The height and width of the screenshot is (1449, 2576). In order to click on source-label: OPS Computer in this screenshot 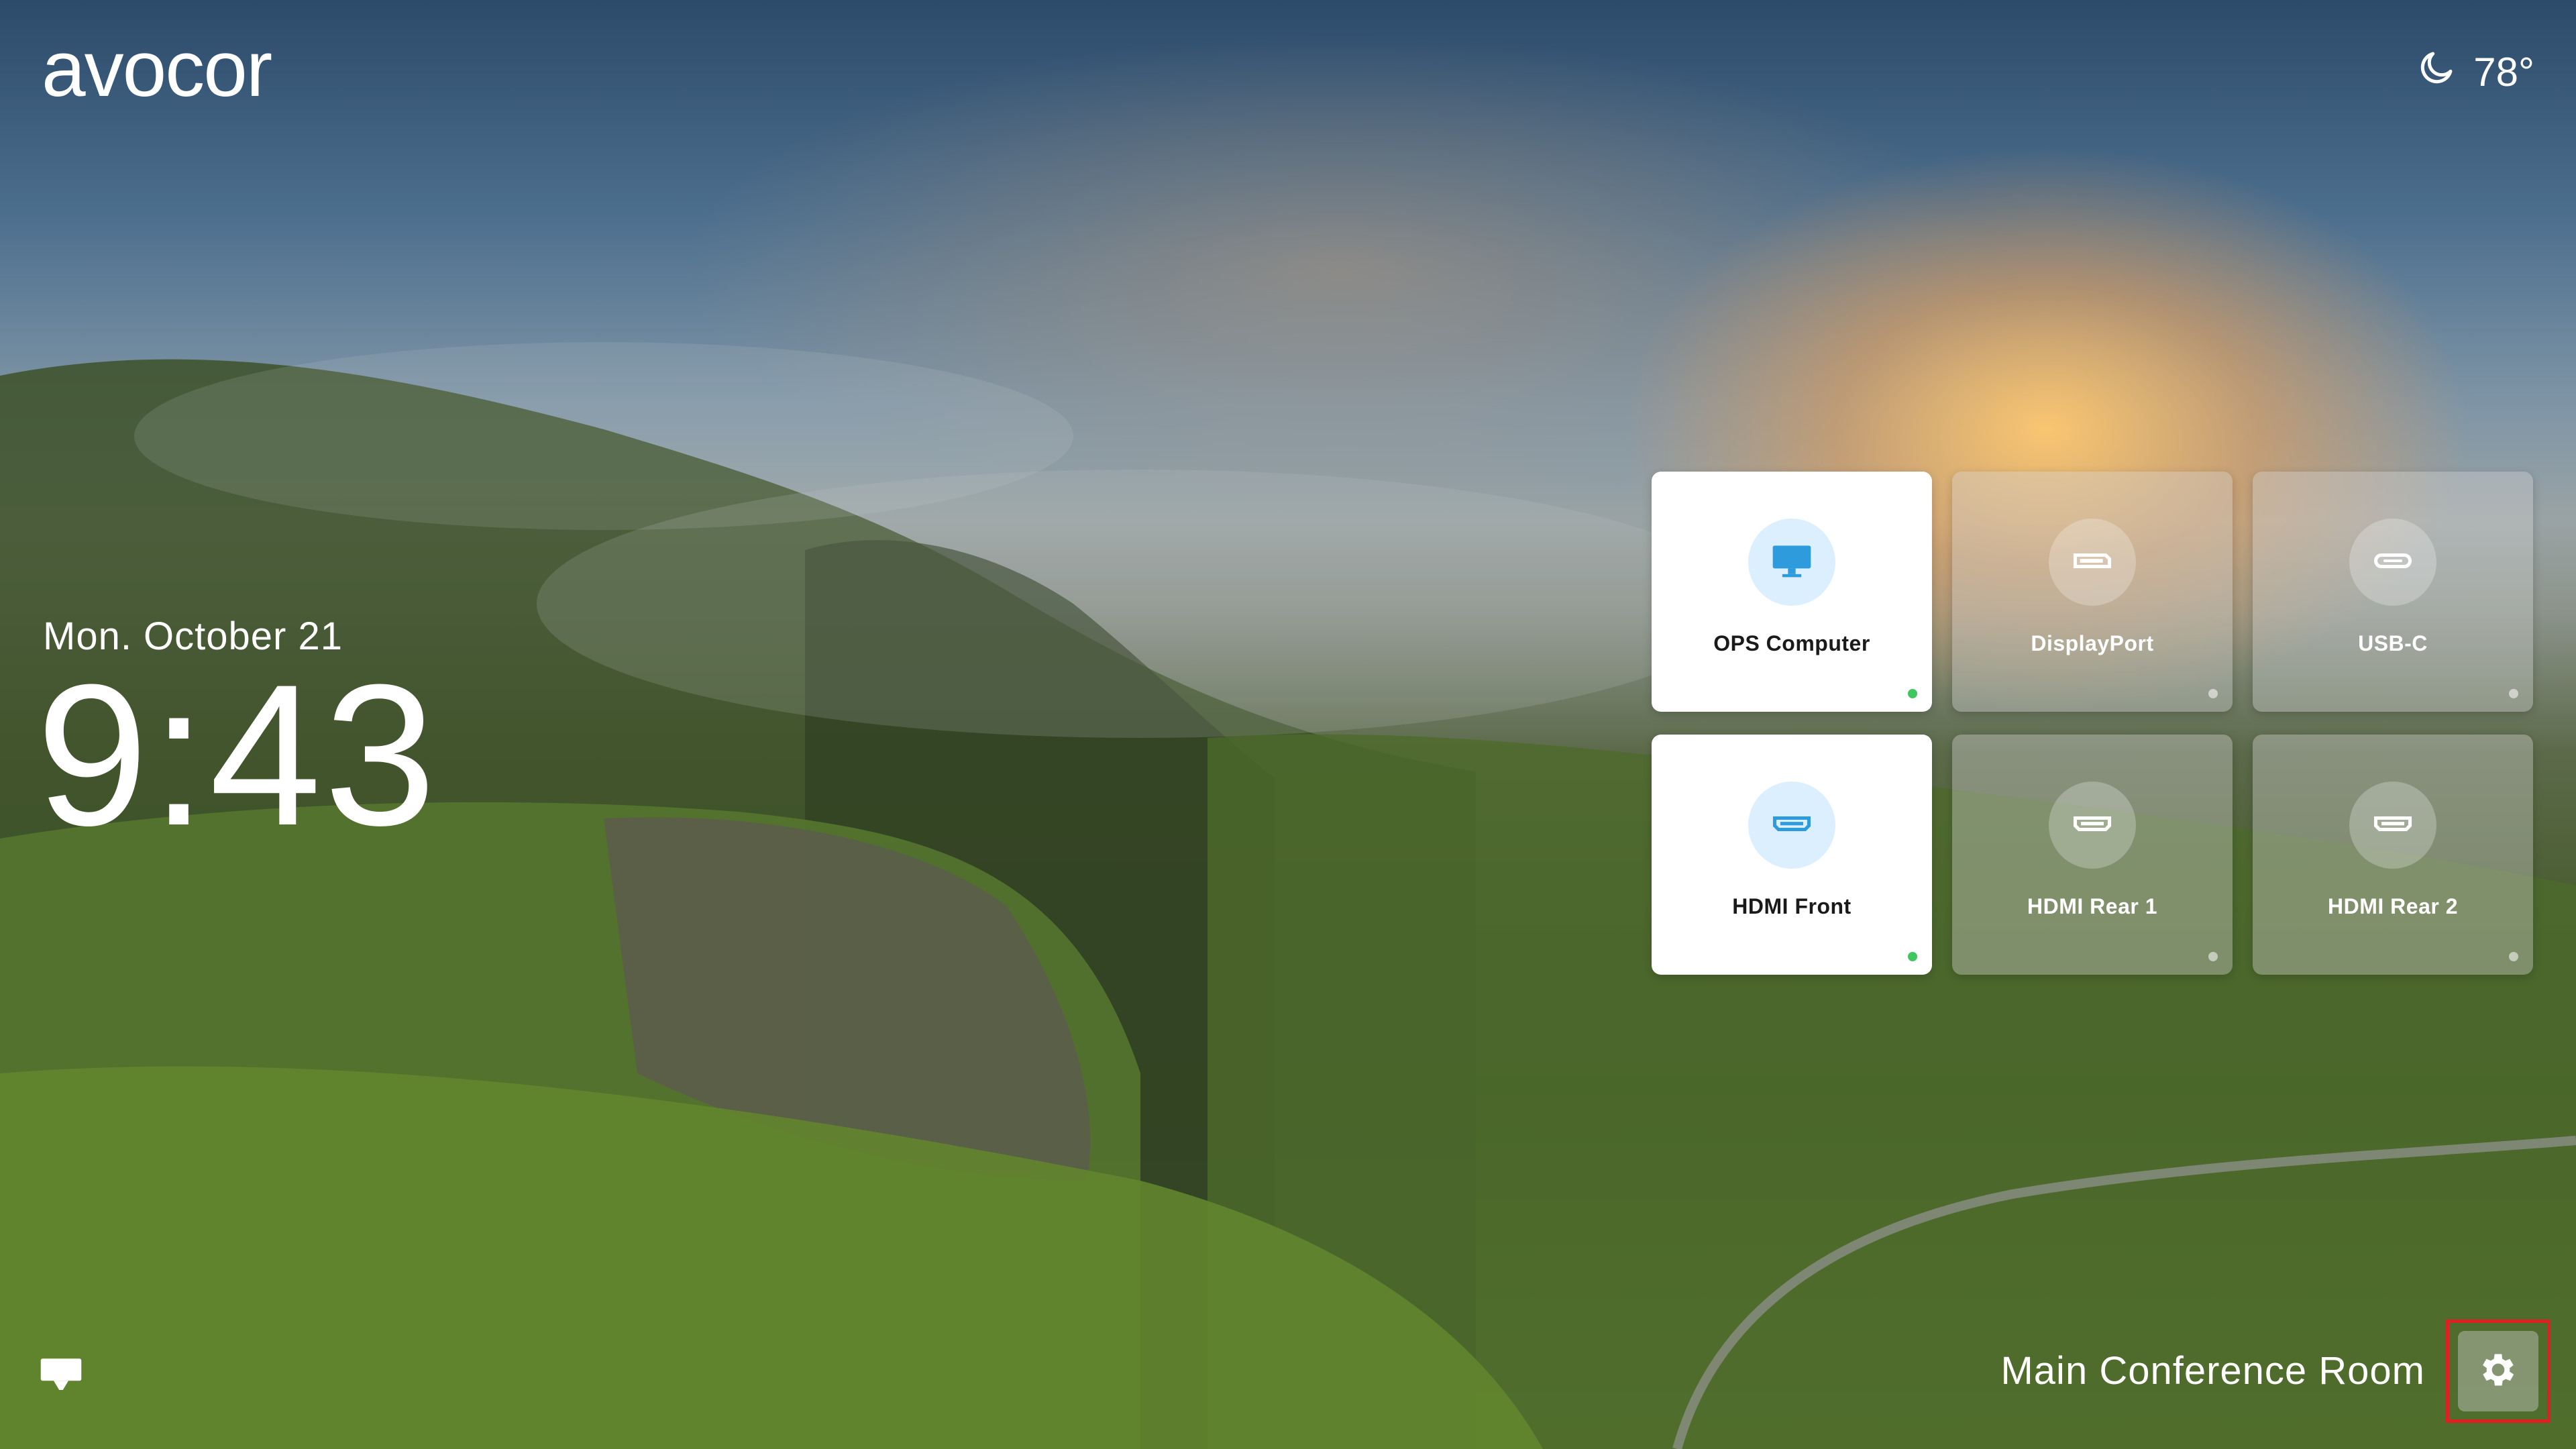, I will do `click(1791, 643)`.